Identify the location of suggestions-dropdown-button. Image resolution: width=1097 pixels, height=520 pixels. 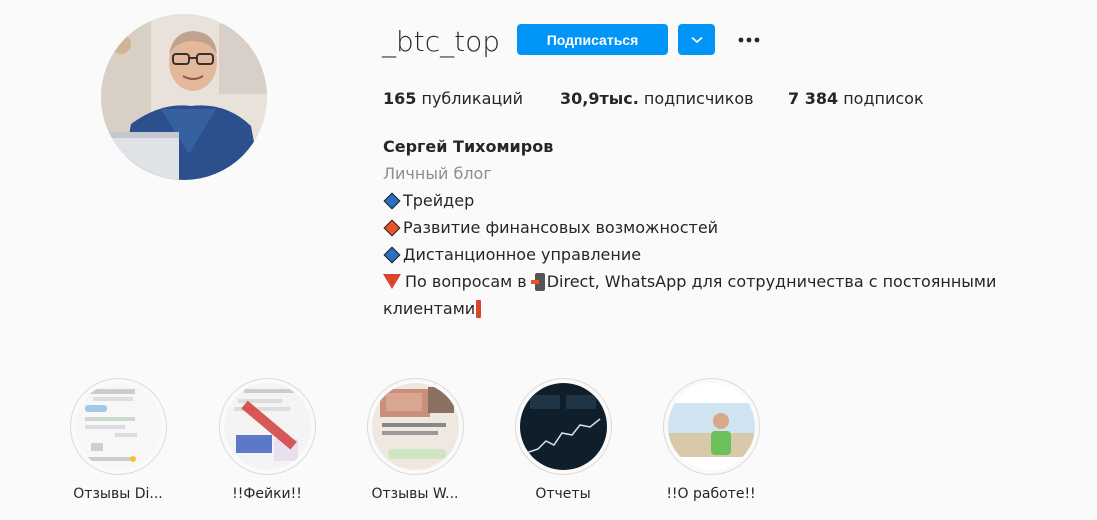
(696, 39).